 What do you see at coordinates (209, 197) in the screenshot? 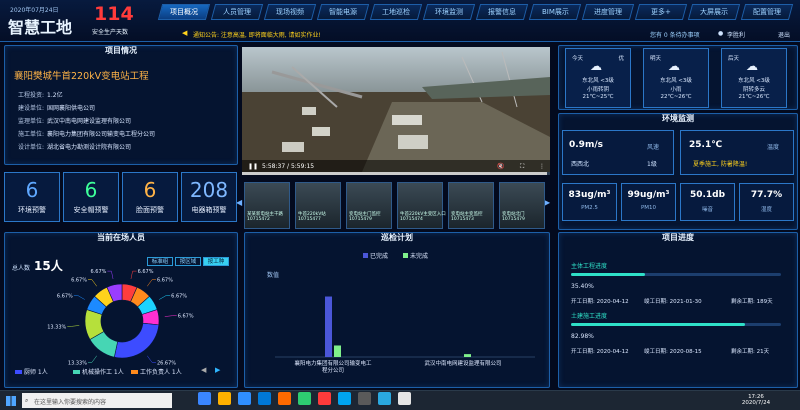
I see `alarm-stat-card: 208 电器箱预警` at bounding box center [209, 197].